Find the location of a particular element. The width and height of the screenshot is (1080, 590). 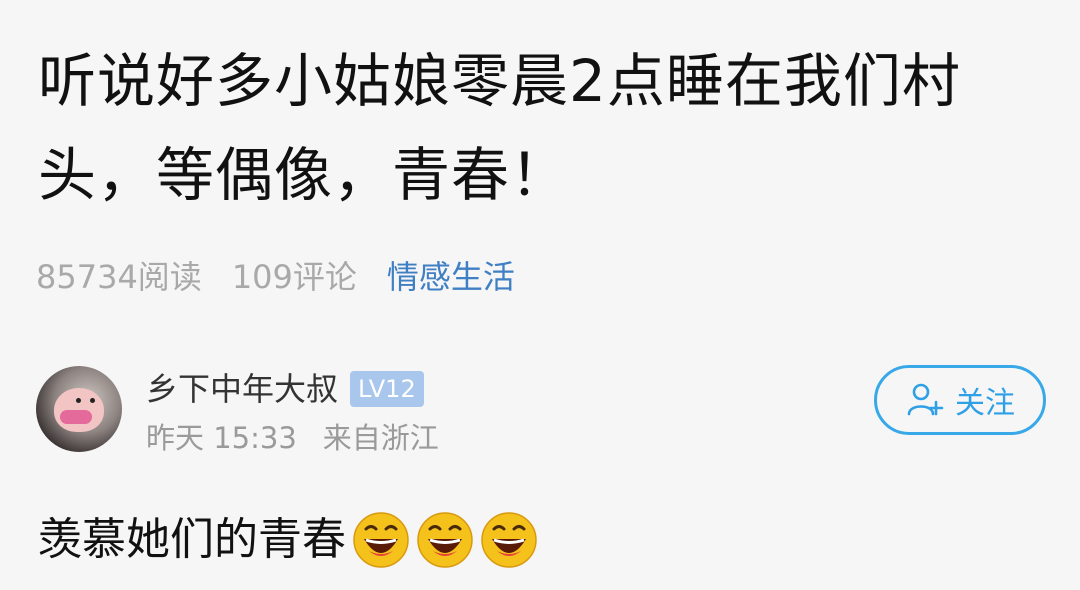

level-badge: LV12 is located at coordinates (387, 389).